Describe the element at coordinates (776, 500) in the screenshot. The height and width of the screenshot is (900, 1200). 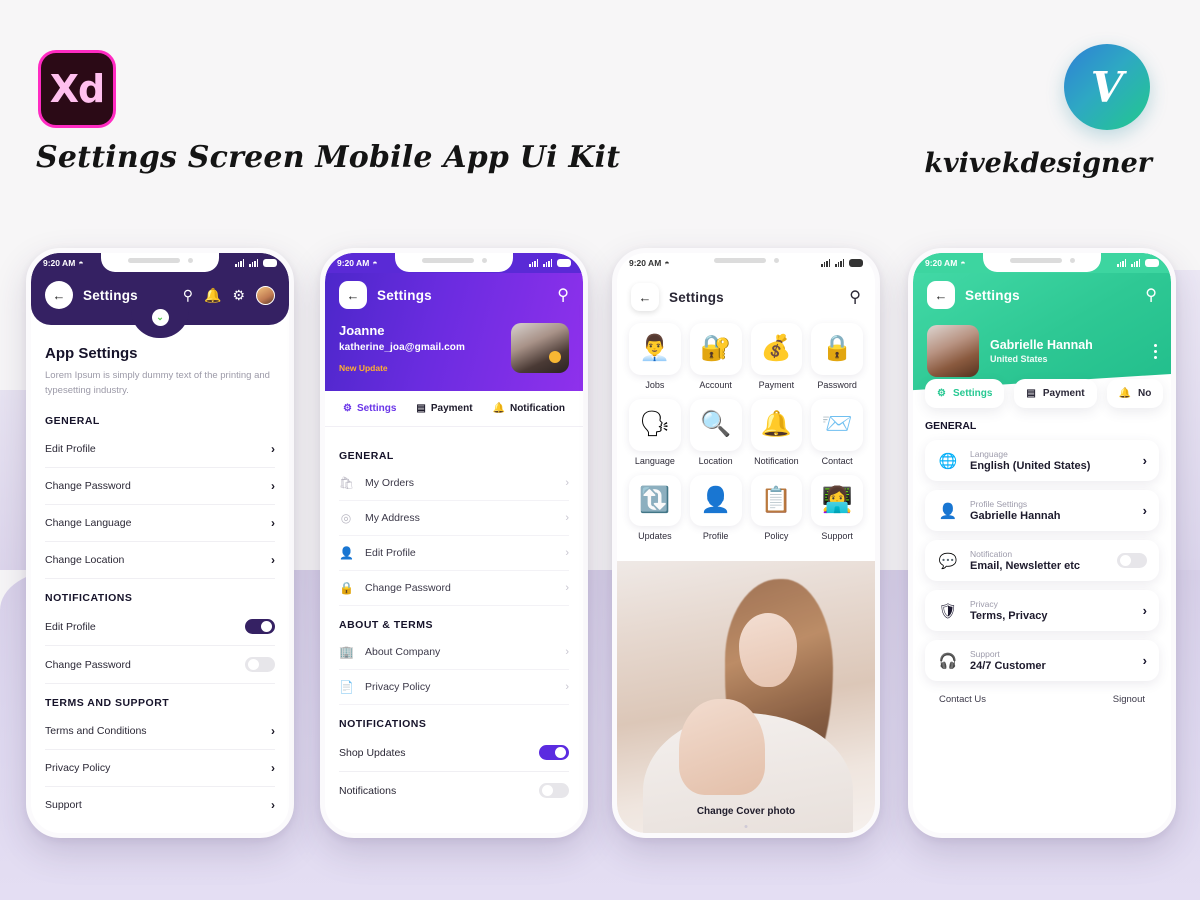
I see `policy-icon: 📋` at that location.